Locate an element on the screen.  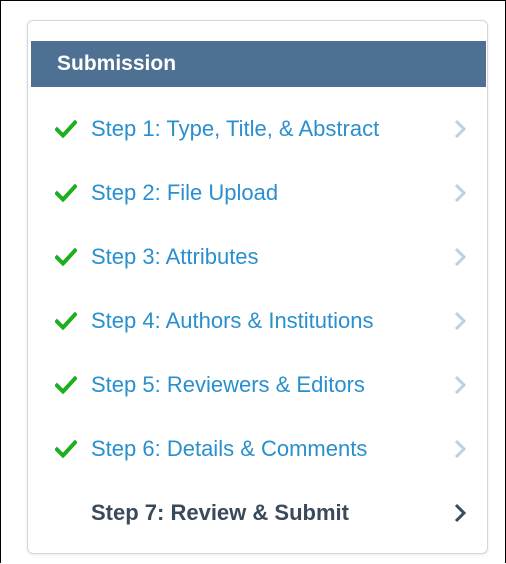
step-label: Step 1: Type, Title, & Abstract is located at coordinates (235, 128).